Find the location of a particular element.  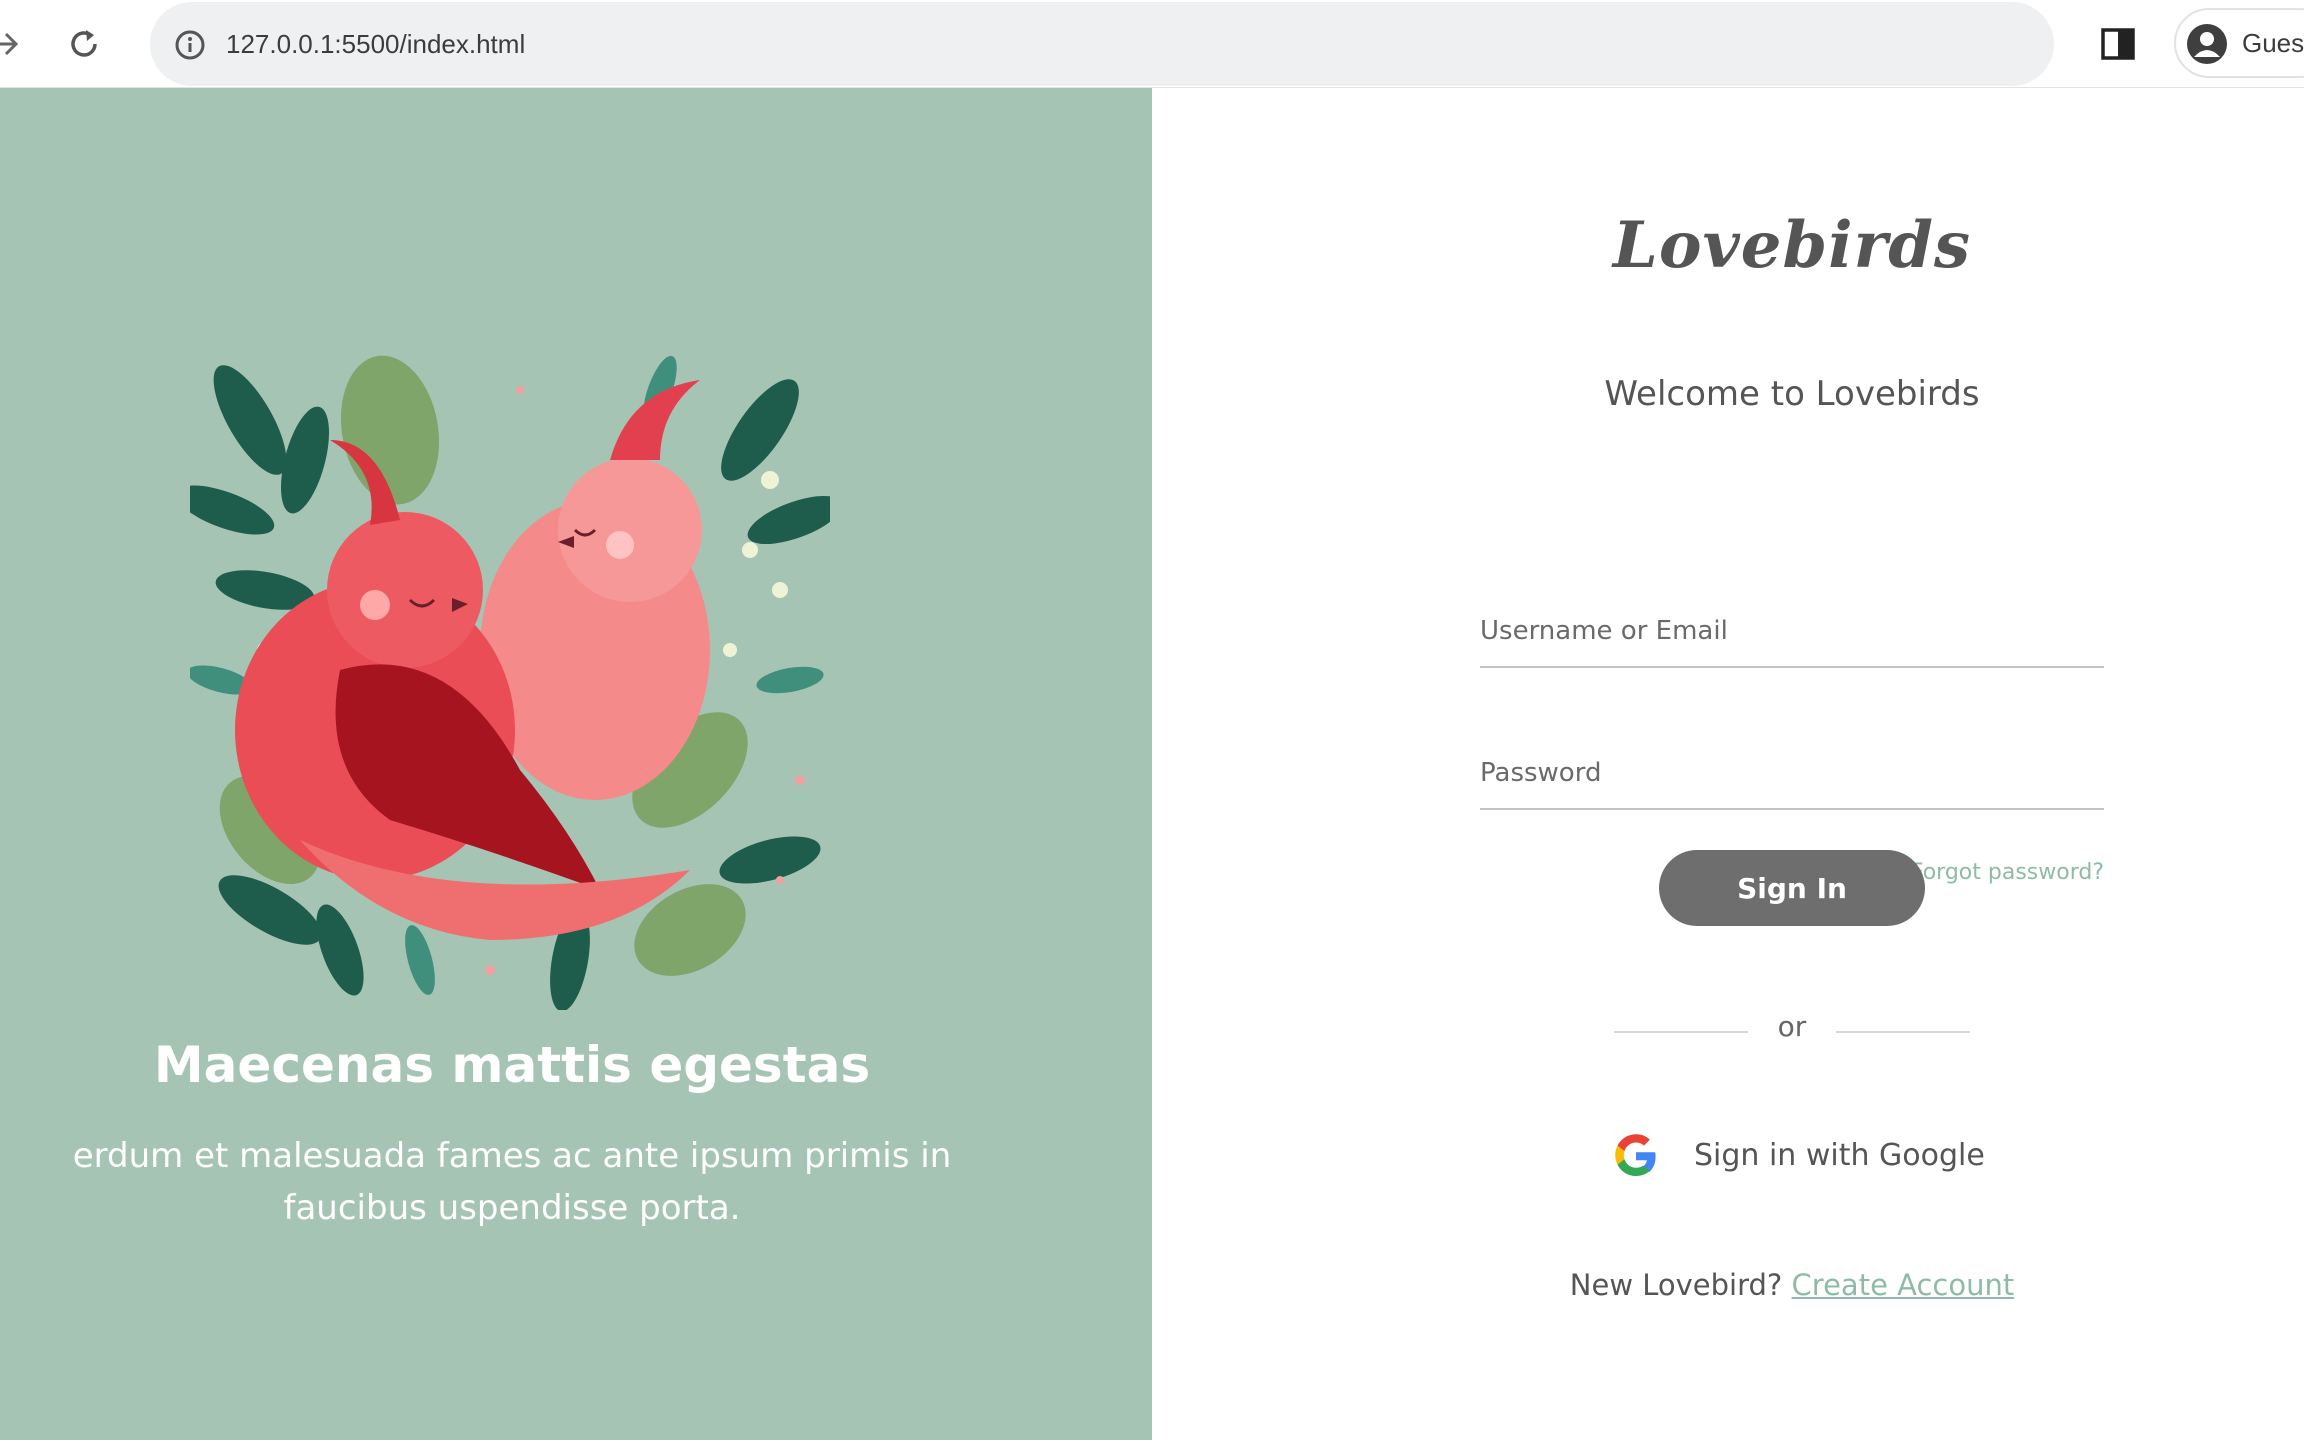

profile-button: Guest is located at coordinates (2239, 43).